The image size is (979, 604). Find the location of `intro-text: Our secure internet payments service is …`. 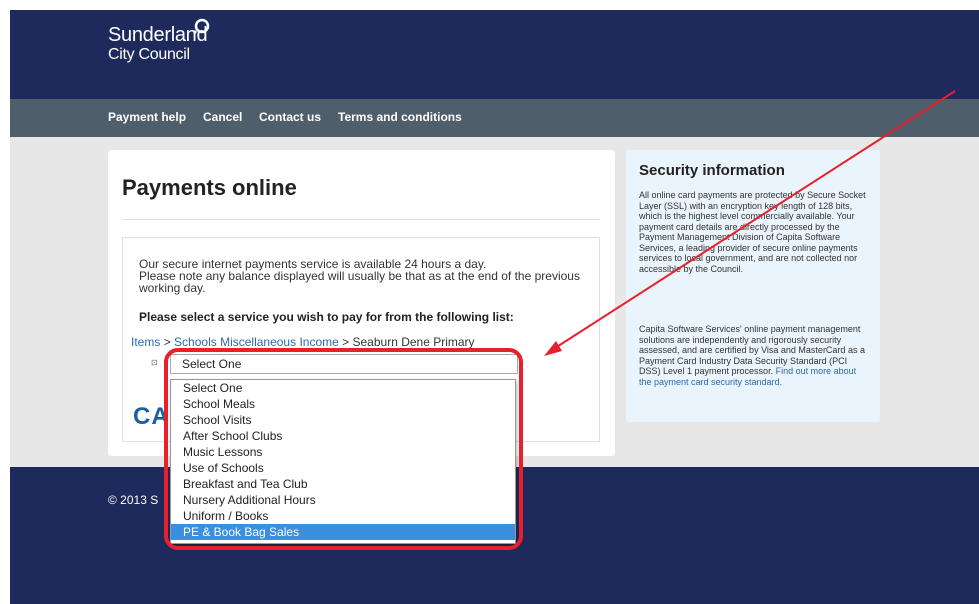

intro-text: Our secure internet payments service is … is located at coordinates (364, 276).